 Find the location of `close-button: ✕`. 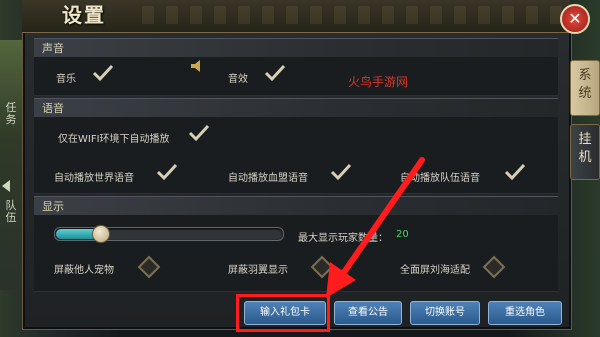

close-button: ✕ is located at coordinates (575, 19).